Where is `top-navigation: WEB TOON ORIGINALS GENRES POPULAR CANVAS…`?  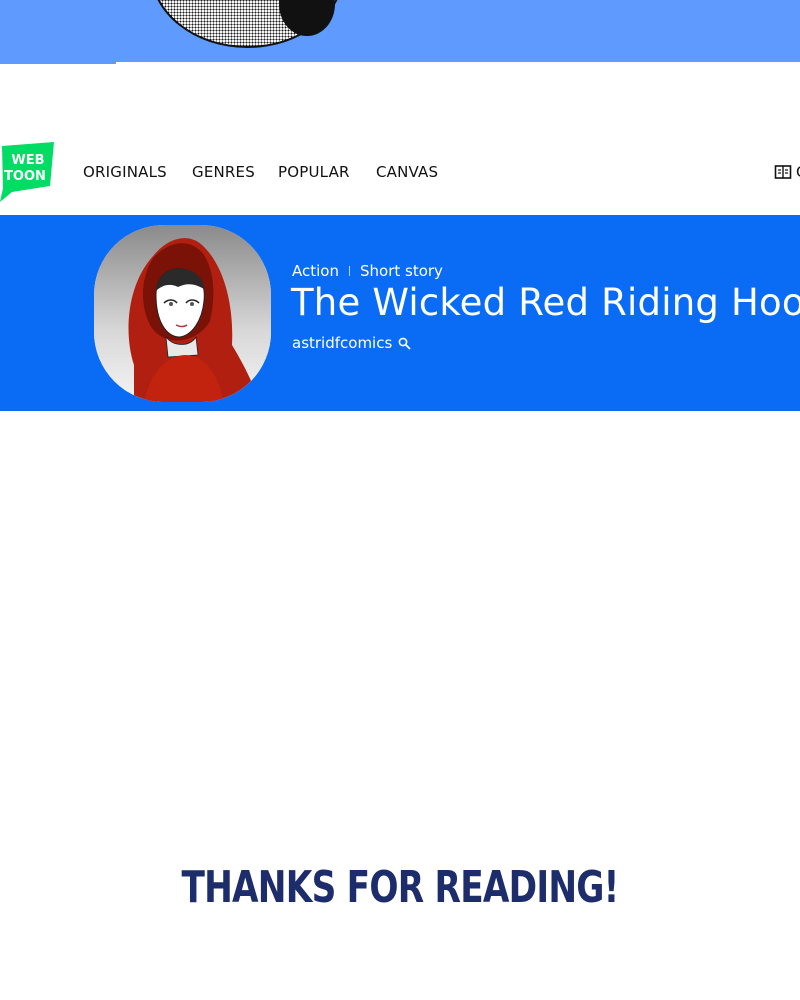
top-navigation: WEB TOON ORIGINALS GENRES POPULAR CANVAS… is located at coordinates (400, 167).